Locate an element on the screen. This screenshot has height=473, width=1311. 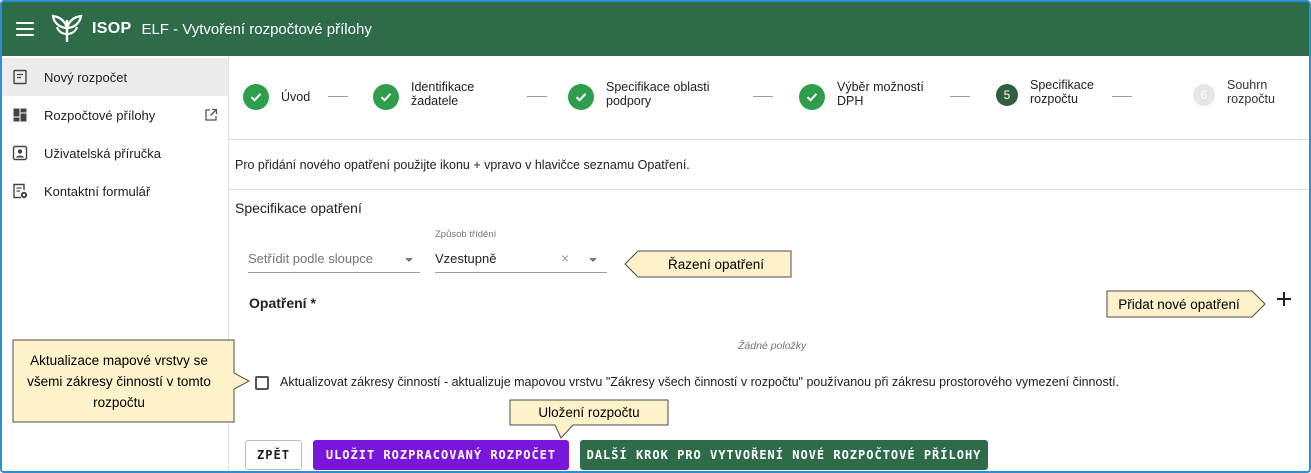
dashboard-icon is located at coordinates (20, 115).